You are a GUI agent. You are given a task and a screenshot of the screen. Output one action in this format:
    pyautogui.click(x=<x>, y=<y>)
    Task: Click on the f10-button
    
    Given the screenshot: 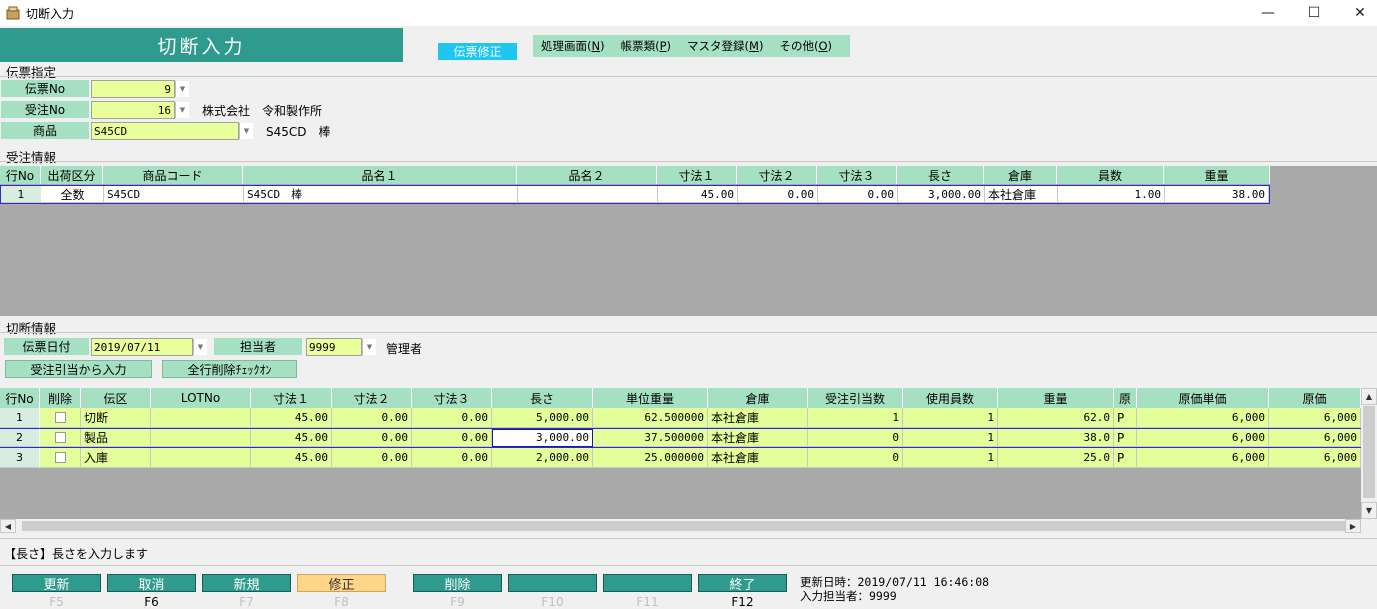 What is the action you would take?
    pyautogui.click(x=552, y=583)
    